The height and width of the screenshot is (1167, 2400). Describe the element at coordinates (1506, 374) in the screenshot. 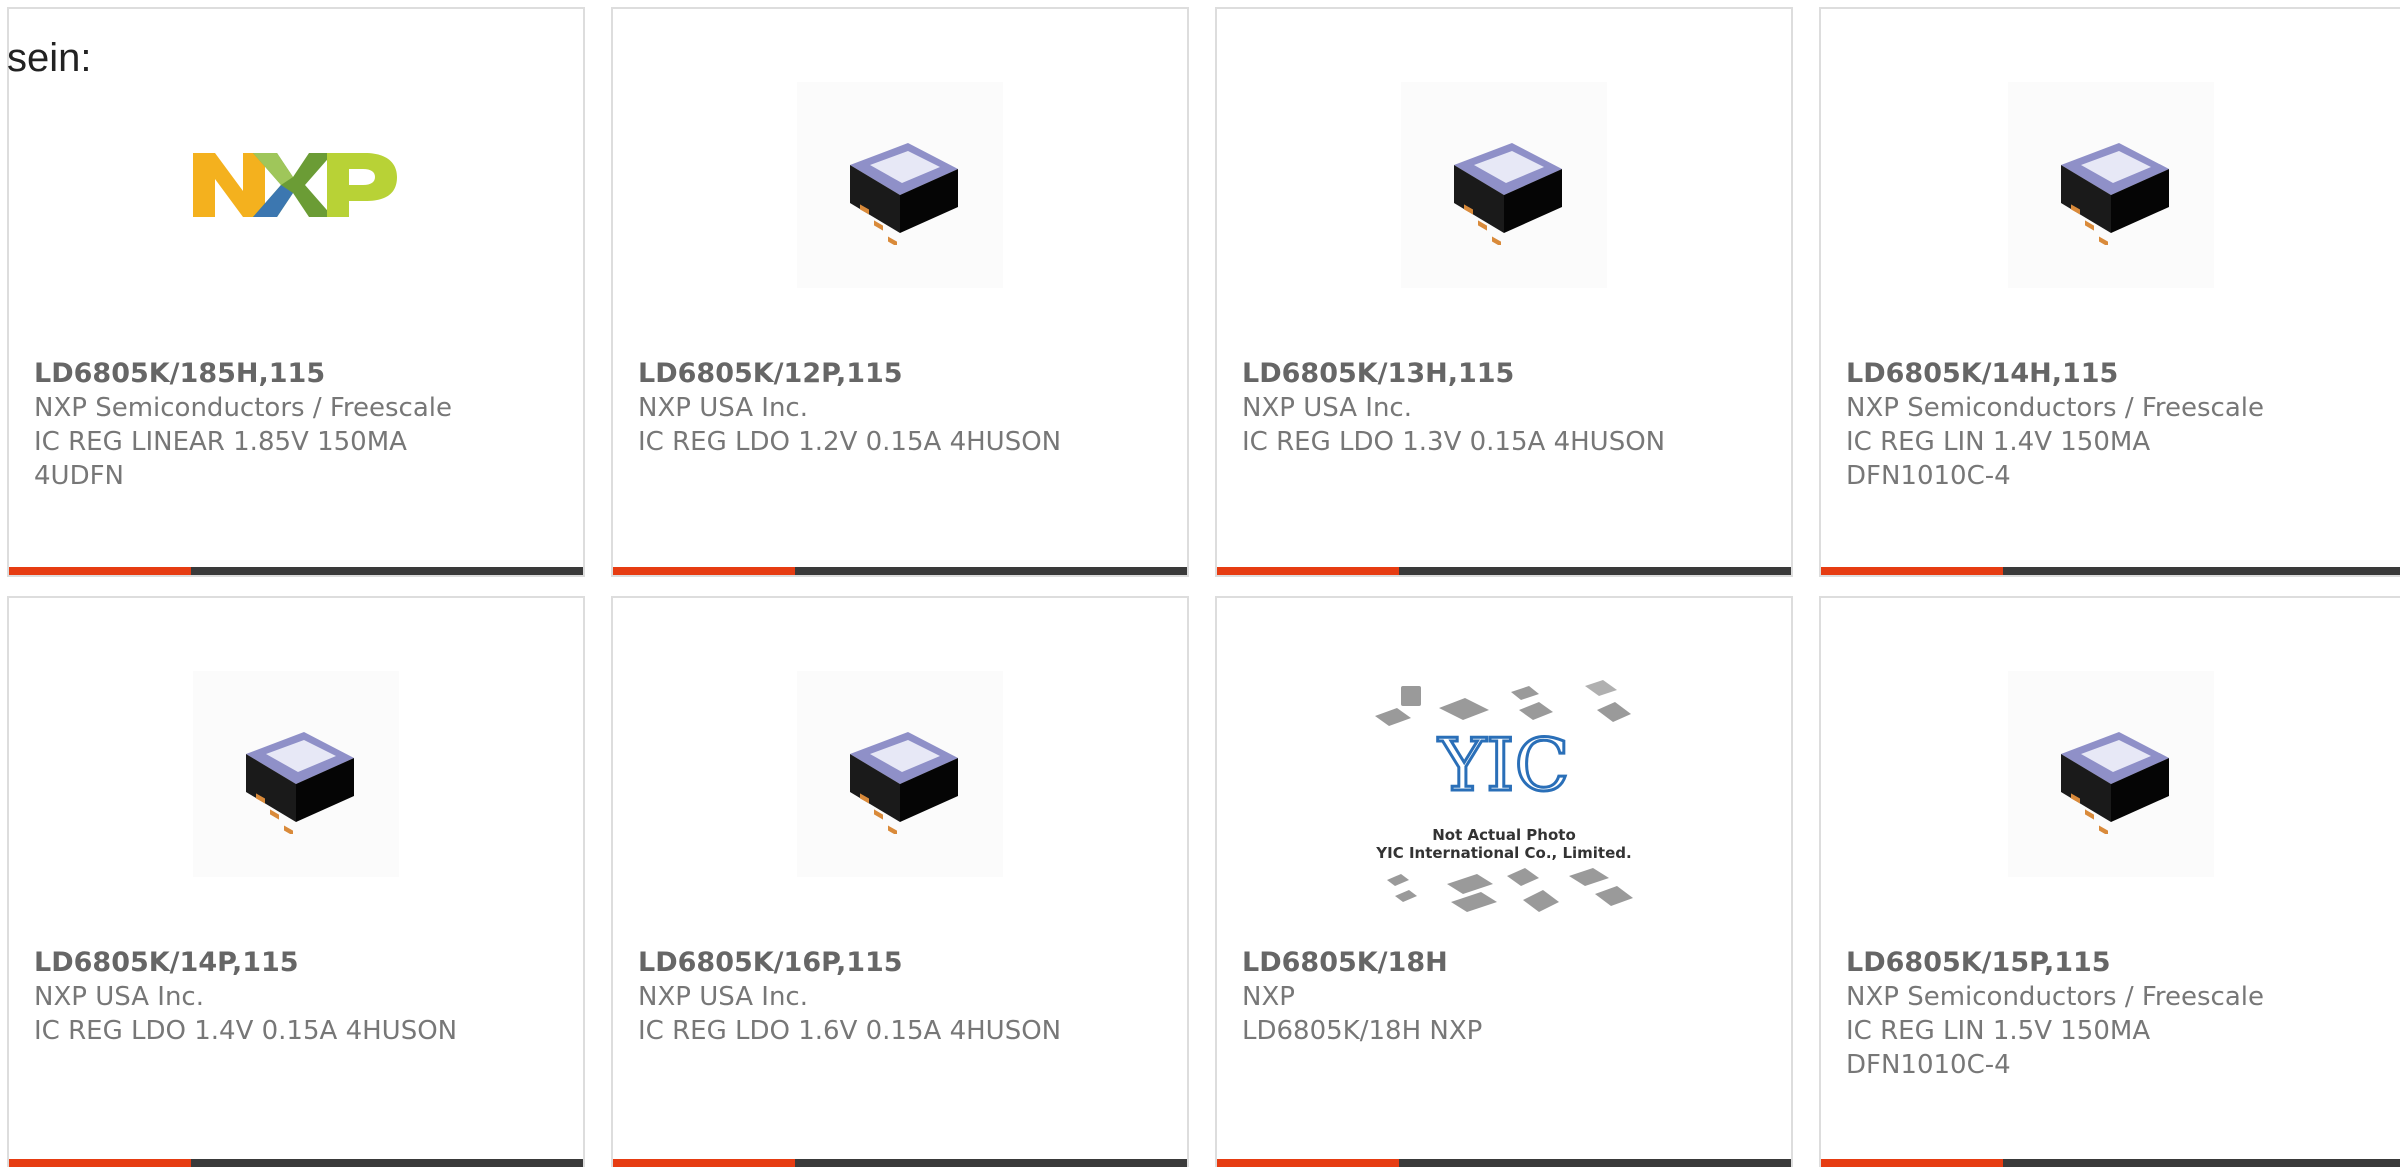

I see `part-number: LD6805K/13H,115` at that location.